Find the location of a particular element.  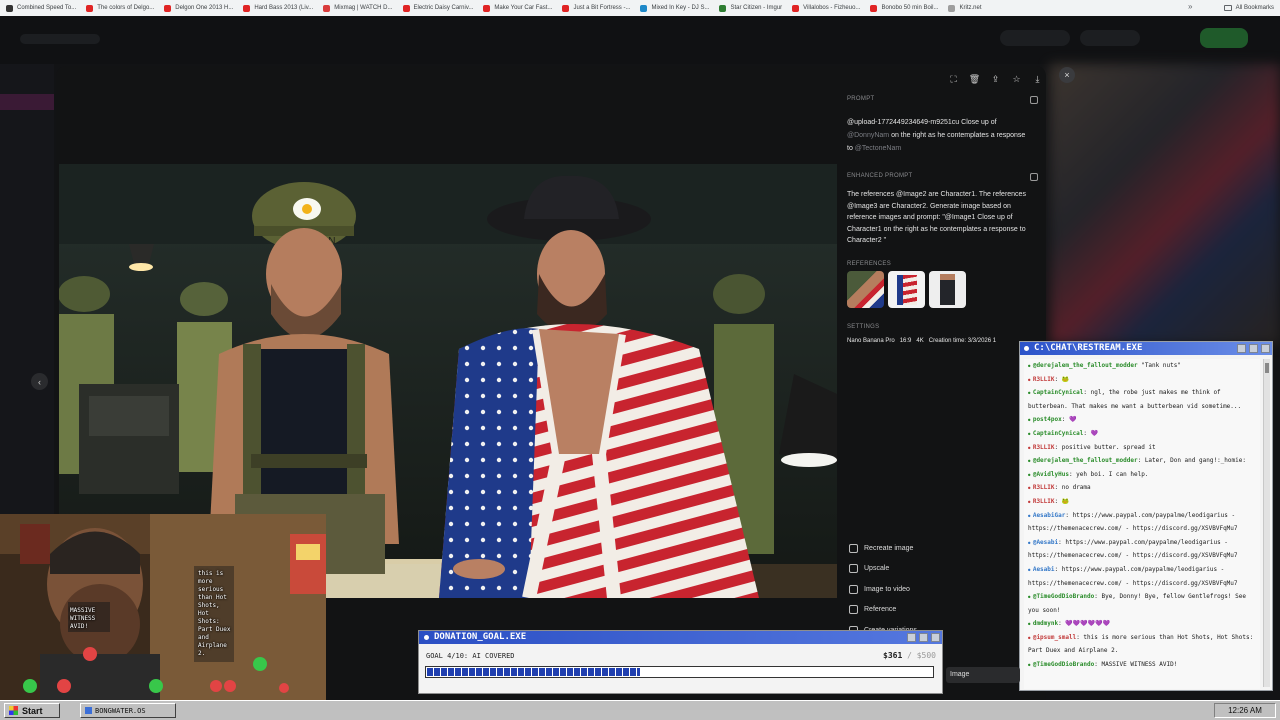

all-bookmarks-label: All Bookmarks is located at coordinates (1254, 8).